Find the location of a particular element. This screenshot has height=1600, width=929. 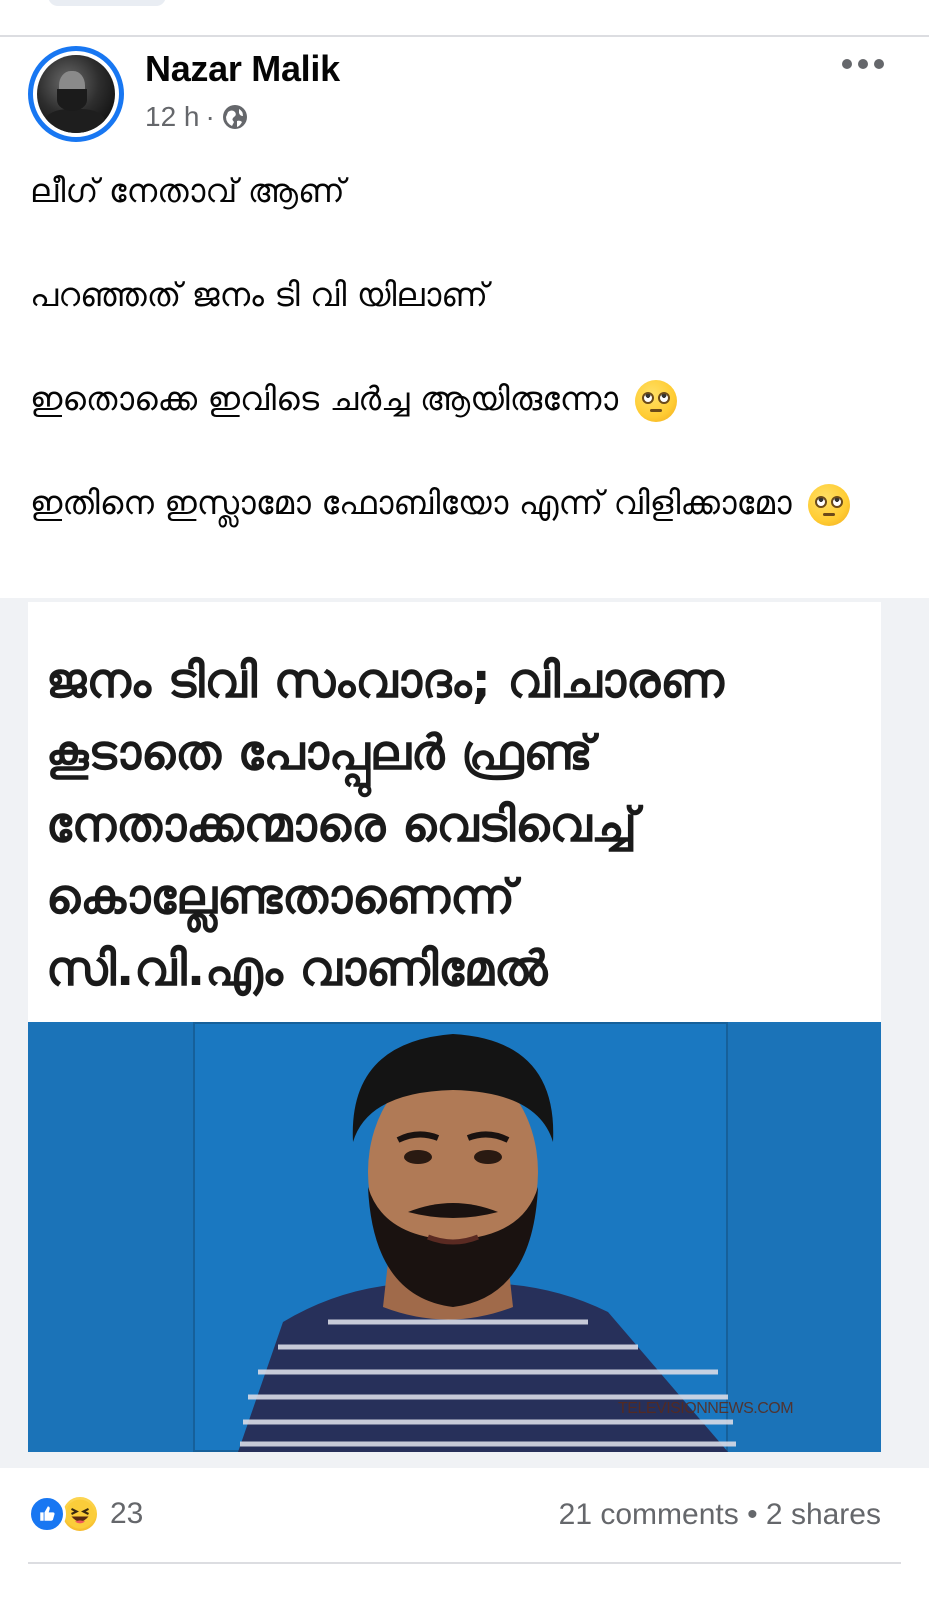

post-time: 12 h is located at coordinates (172, 117).